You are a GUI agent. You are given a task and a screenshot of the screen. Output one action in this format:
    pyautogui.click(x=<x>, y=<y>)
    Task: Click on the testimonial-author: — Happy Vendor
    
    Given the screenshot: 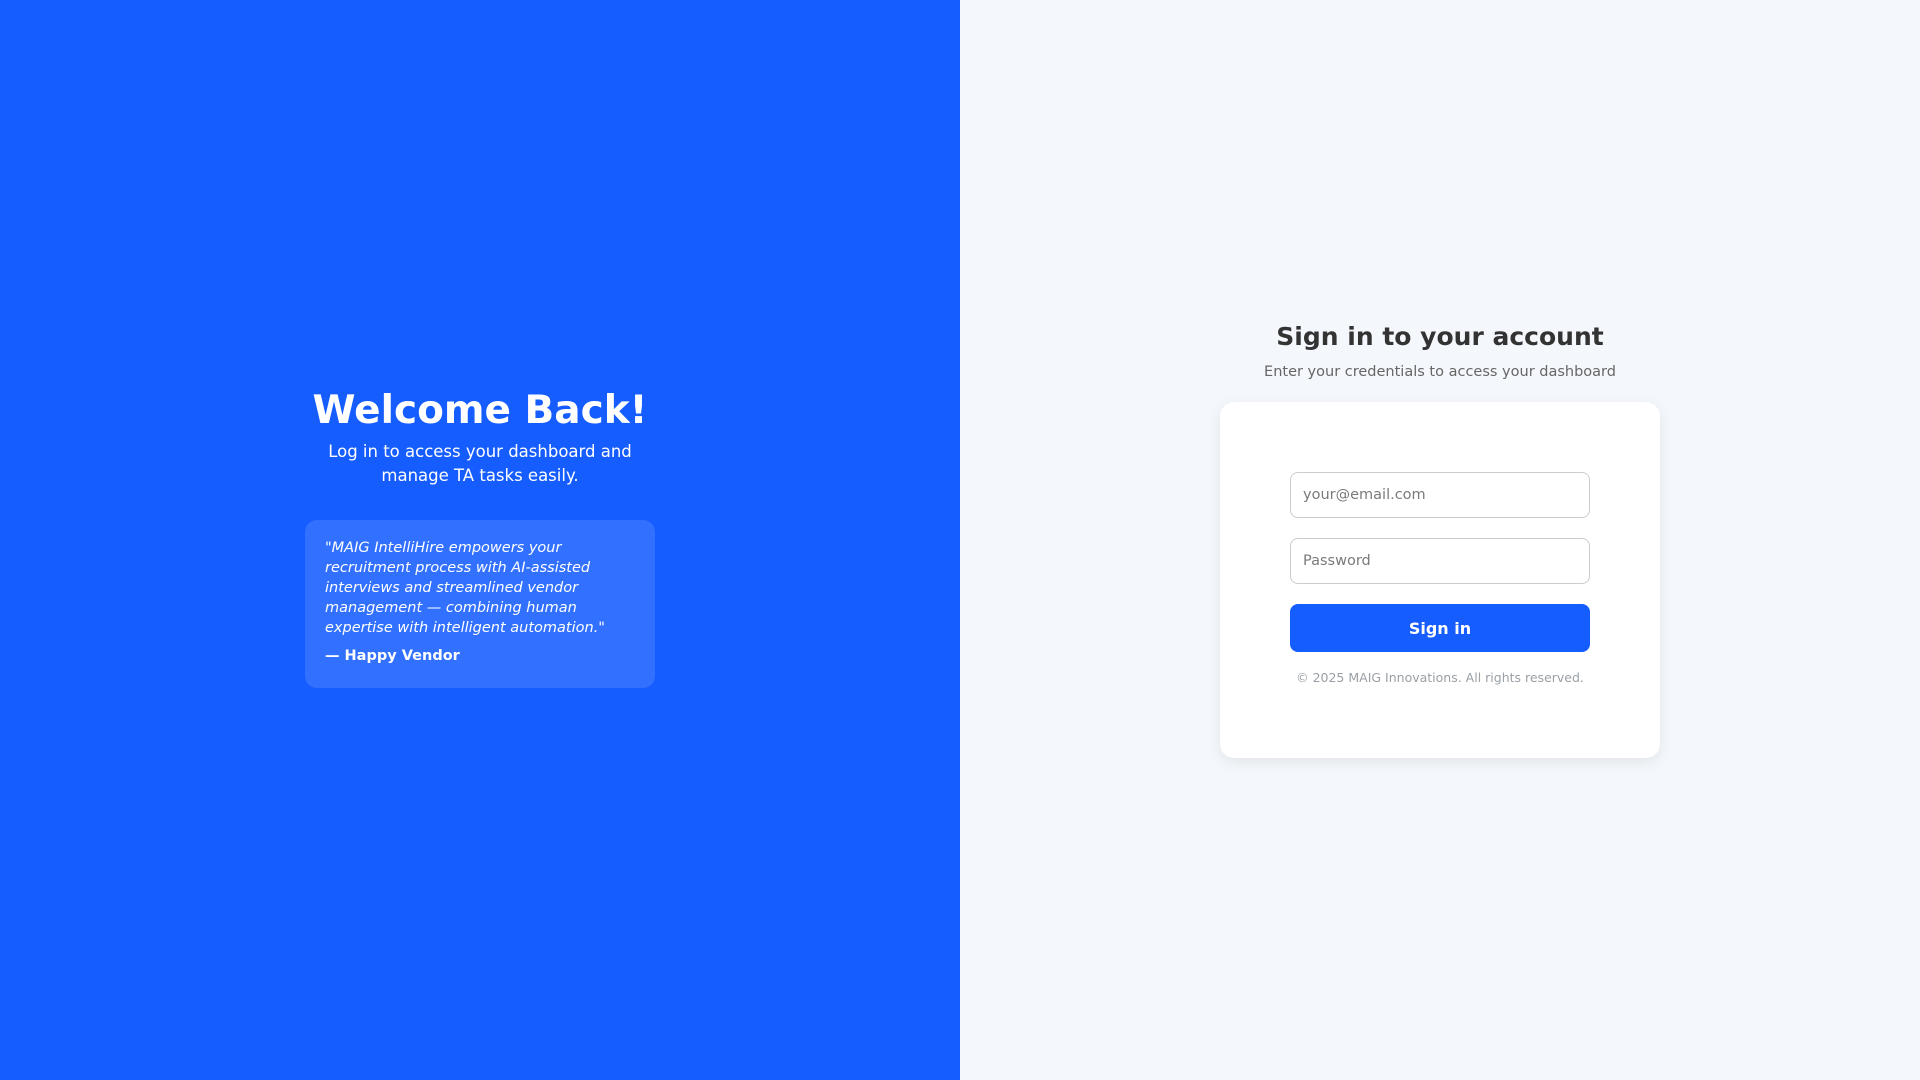 What is the action you would take?
    pyautogui.click(x=392, y=656)
    